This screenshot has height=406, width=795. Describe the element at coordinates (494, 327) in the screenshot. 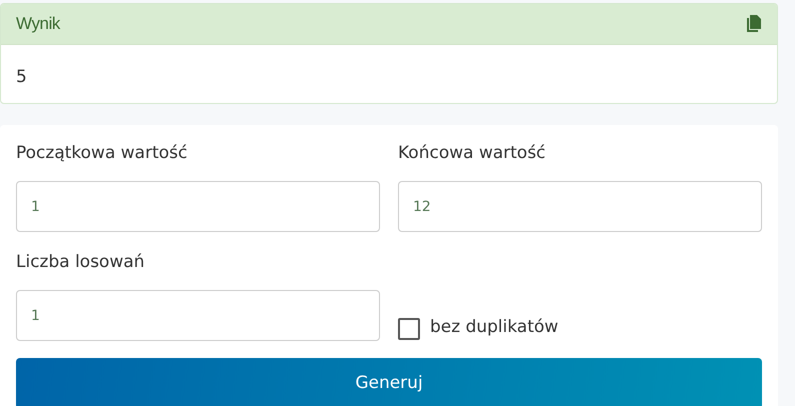

I see `checkbox-label: bez duplikatów` at that location.